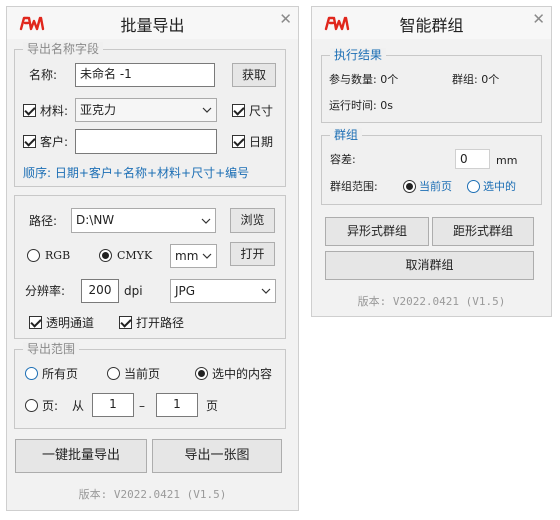 This screenshot has height=520, width=560. I want to click on transparent-label: 透明通道, so click(70, 323).